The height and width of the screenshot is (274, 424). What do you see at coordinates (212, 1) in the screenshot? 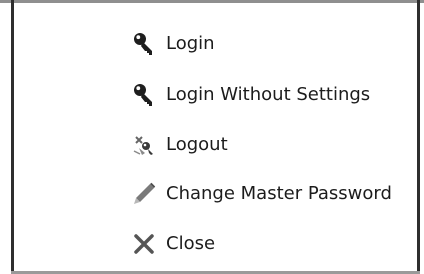
I see `menu-top-border` at bounding box center [212, 1].